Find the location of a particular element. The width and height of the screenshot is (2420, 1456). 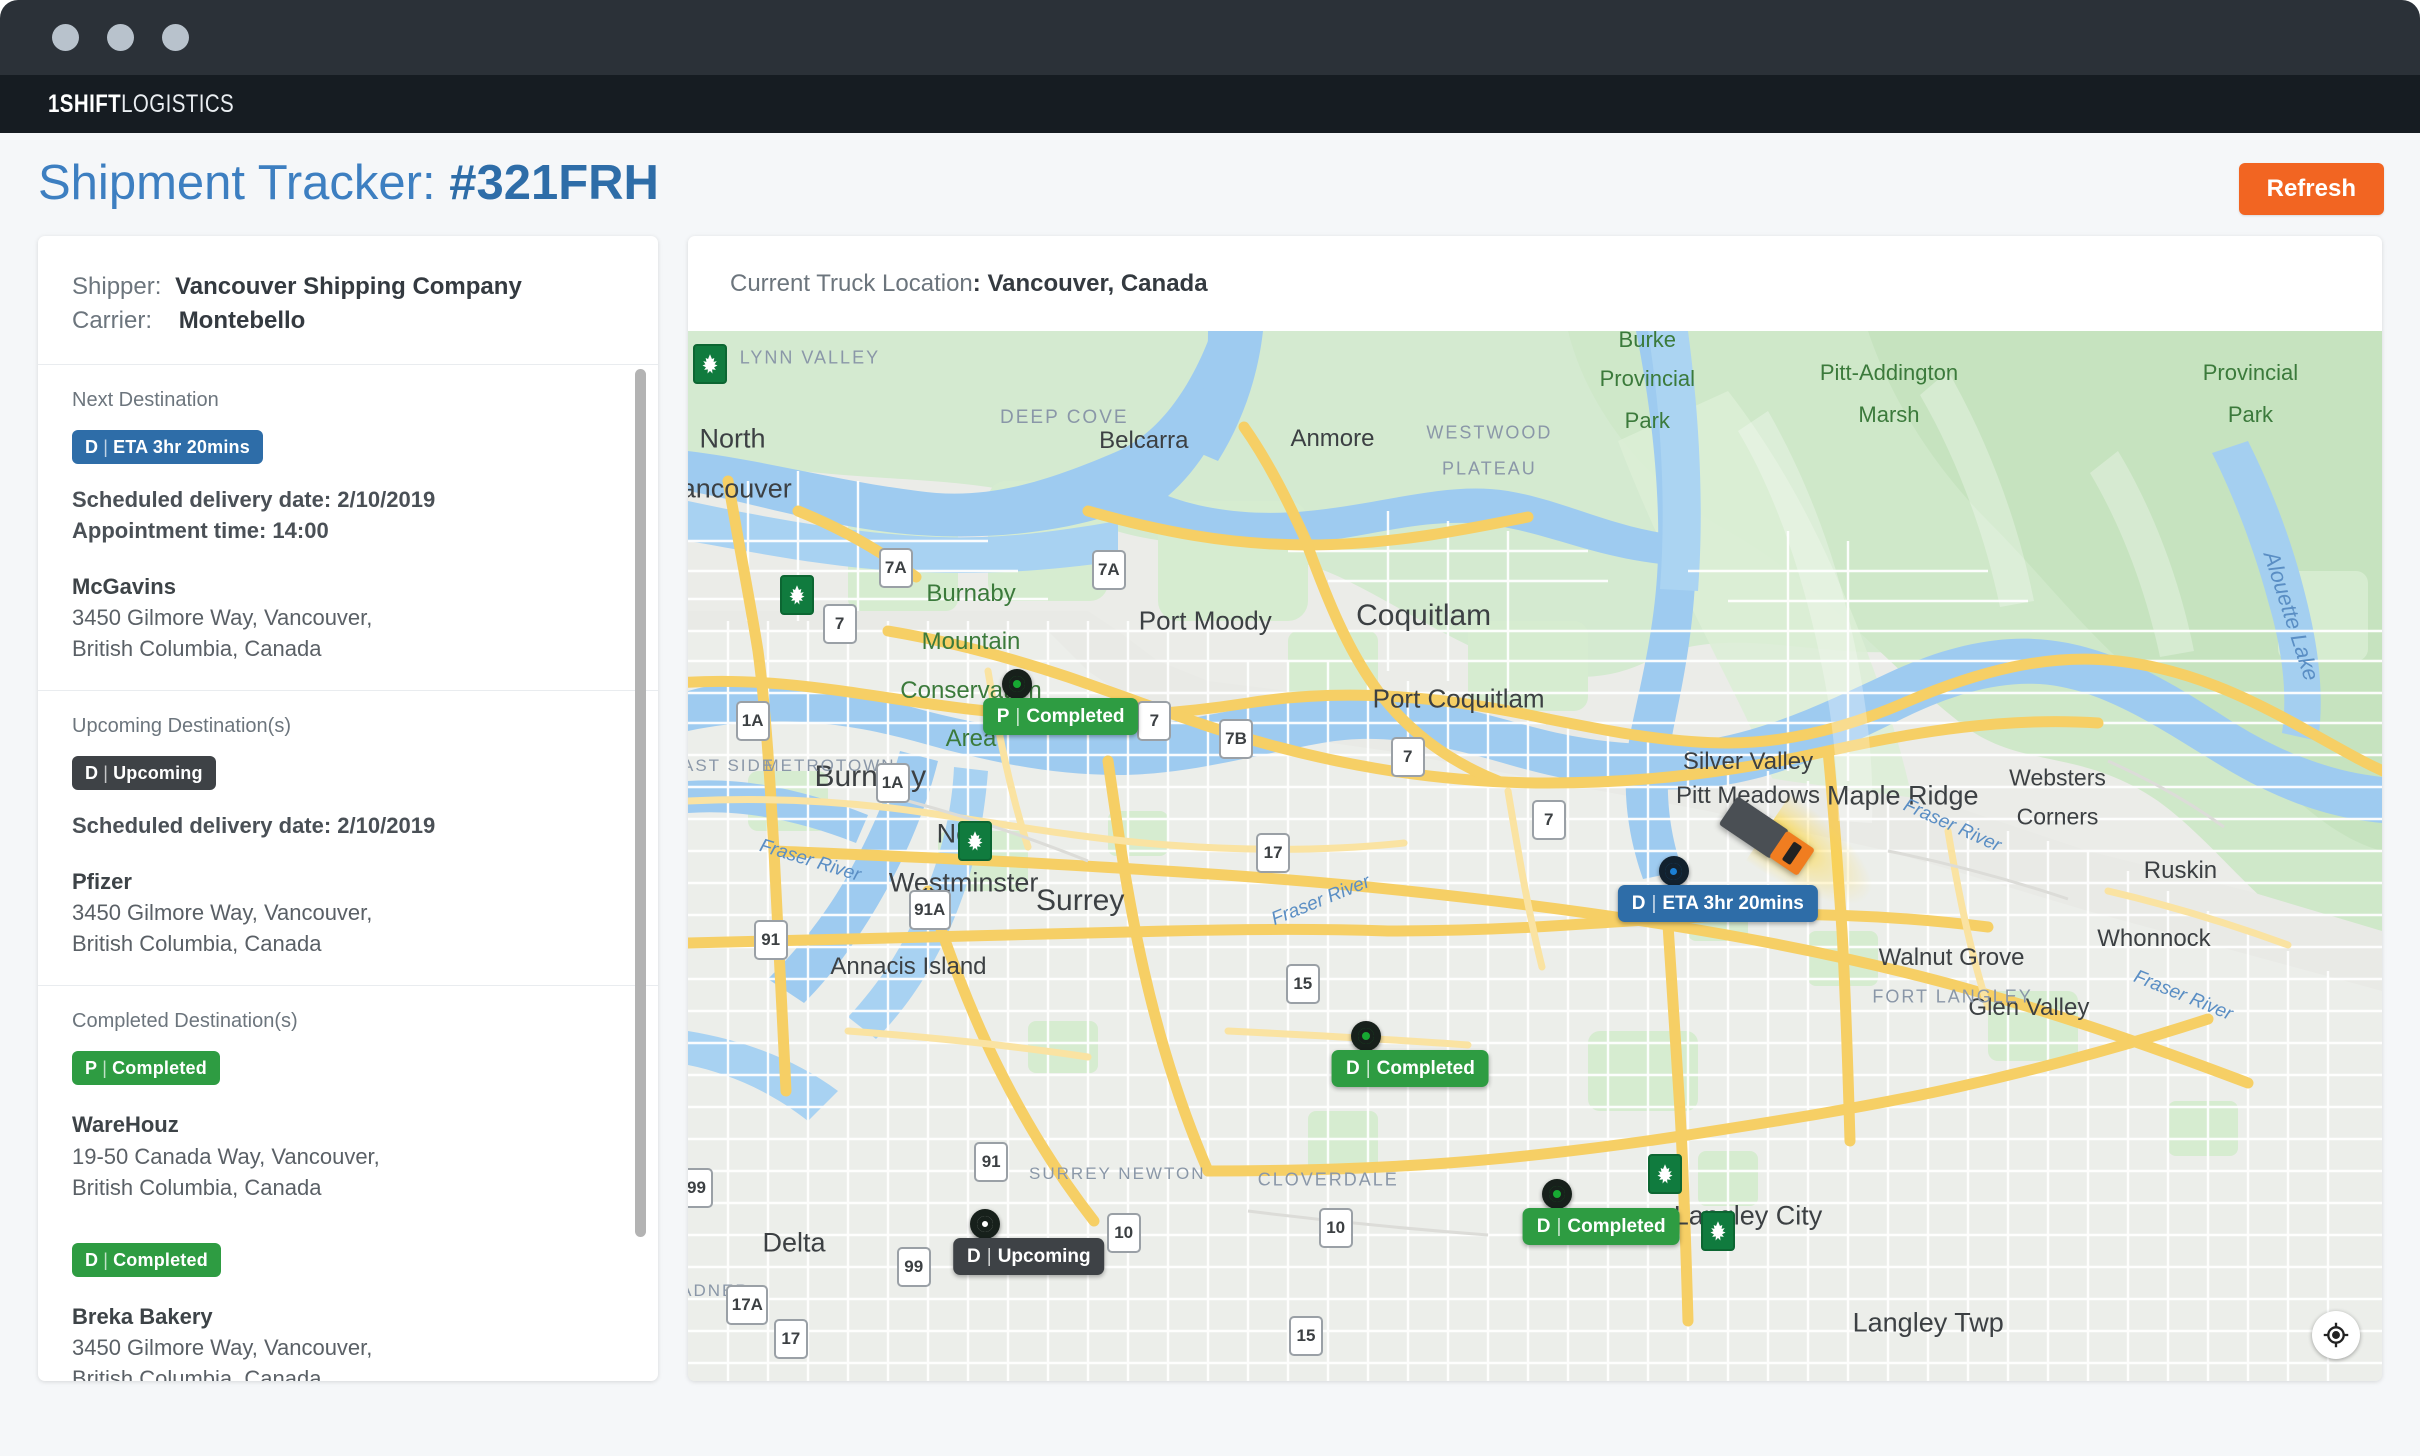

pill-code: D is located at coordinates (1543, 1226).